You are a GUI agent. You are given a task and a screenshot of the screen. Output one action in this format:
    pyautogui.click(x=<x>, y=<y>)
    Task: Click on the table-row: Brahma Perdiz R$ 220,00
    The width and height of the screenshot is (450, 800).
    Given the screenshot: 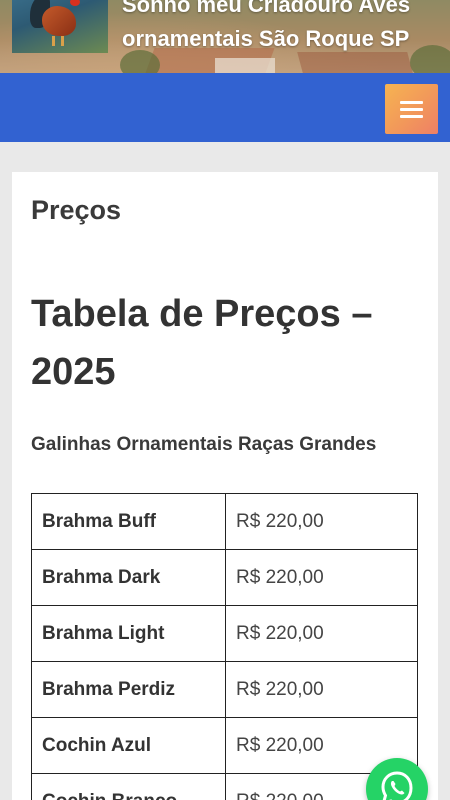 What is the action you would take?
    pyautogui.click(x=224, y=689)
    